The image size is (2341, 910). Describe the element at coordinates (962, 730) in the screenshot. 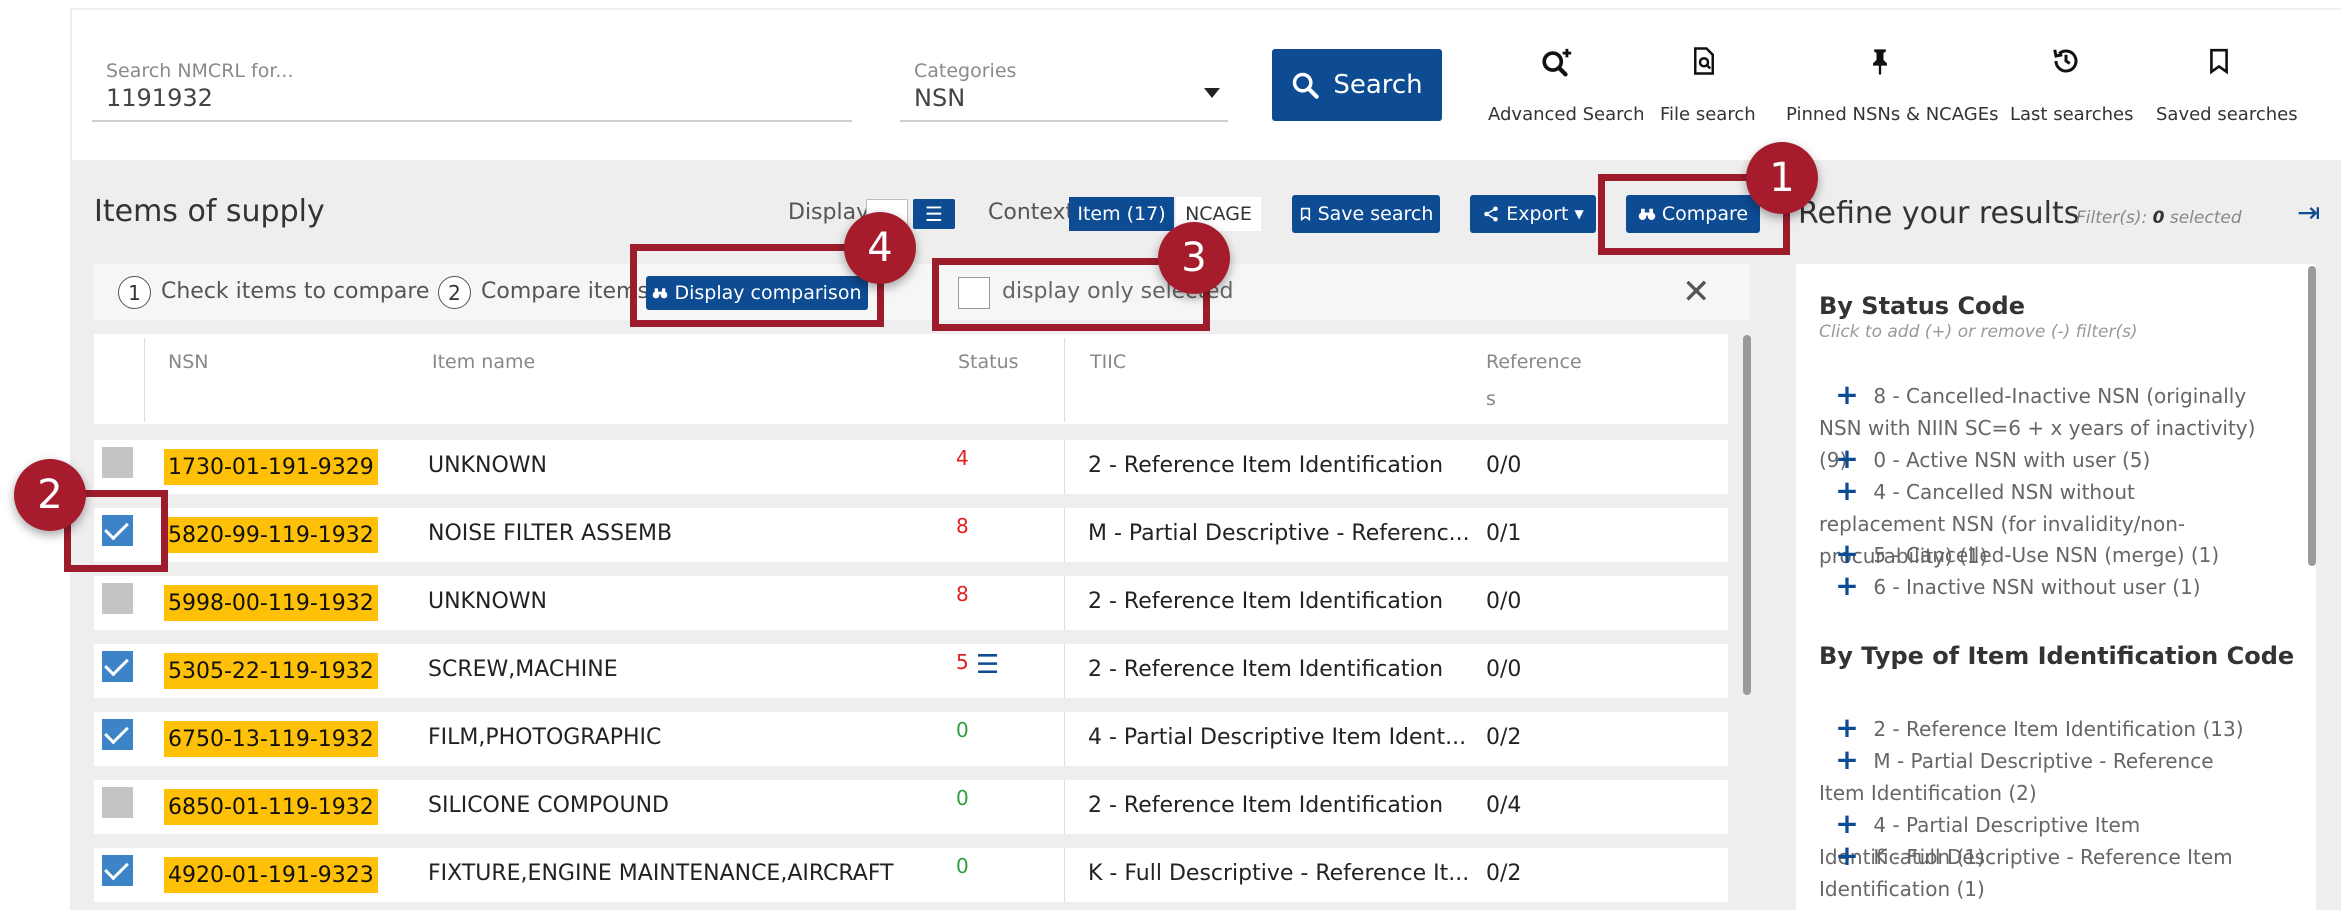

I see `status-cell: 0` at that location.